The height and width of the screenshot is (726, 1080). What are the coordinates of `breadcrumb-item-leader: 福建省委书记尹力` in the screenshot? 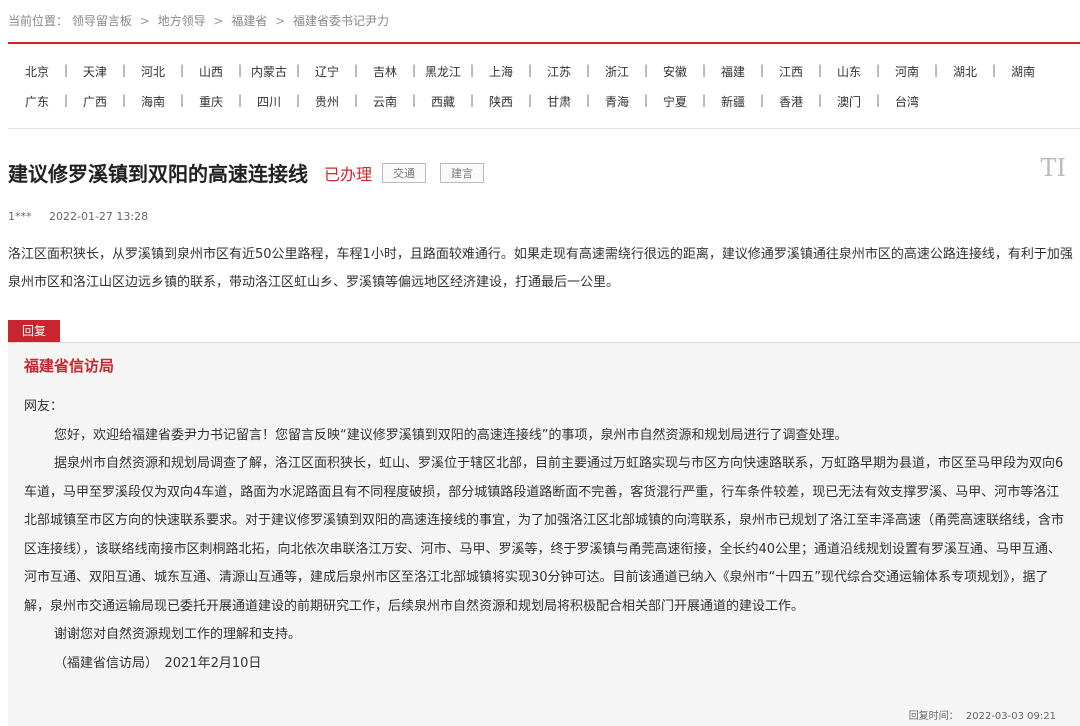 It's located at (341, 21).